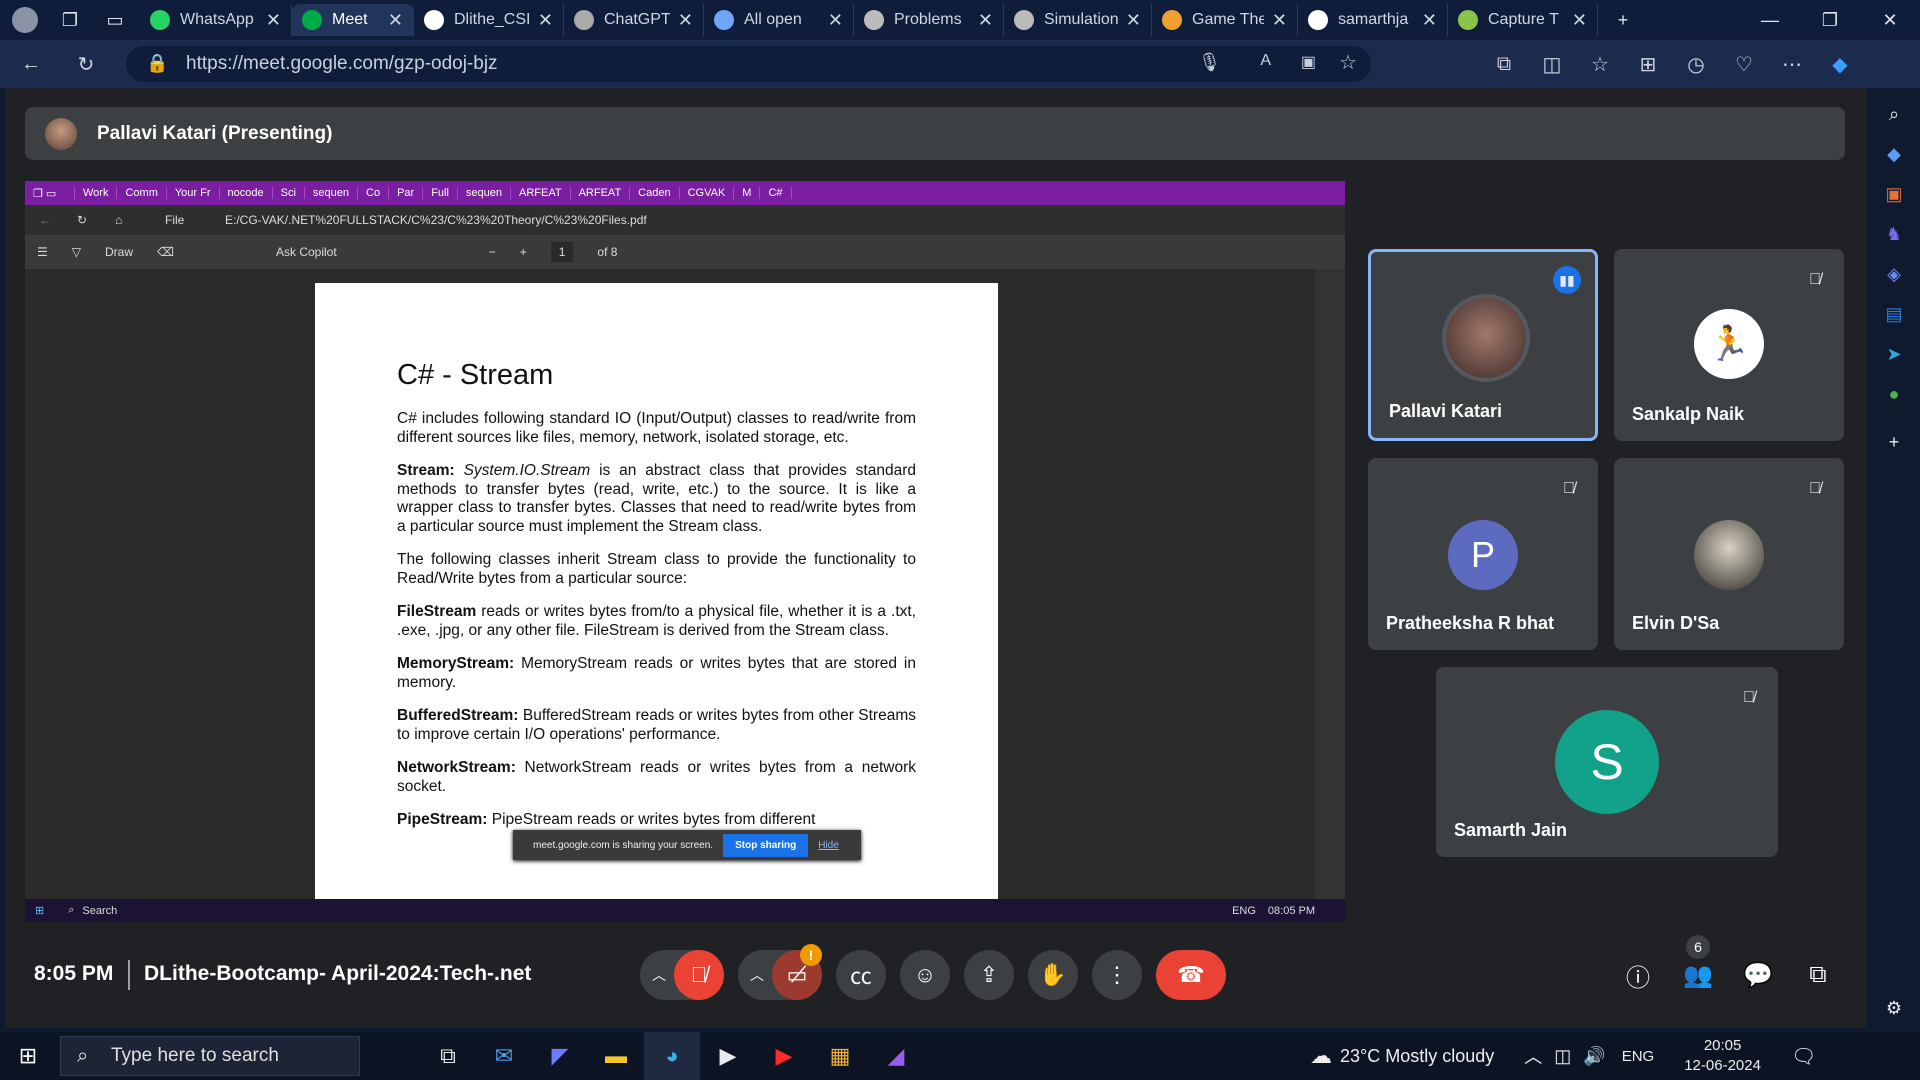 Image resolution: width=1920 pixels, height=1080 pixels. I want to click on task-view-icon: ⧉, so click(448, 1056).